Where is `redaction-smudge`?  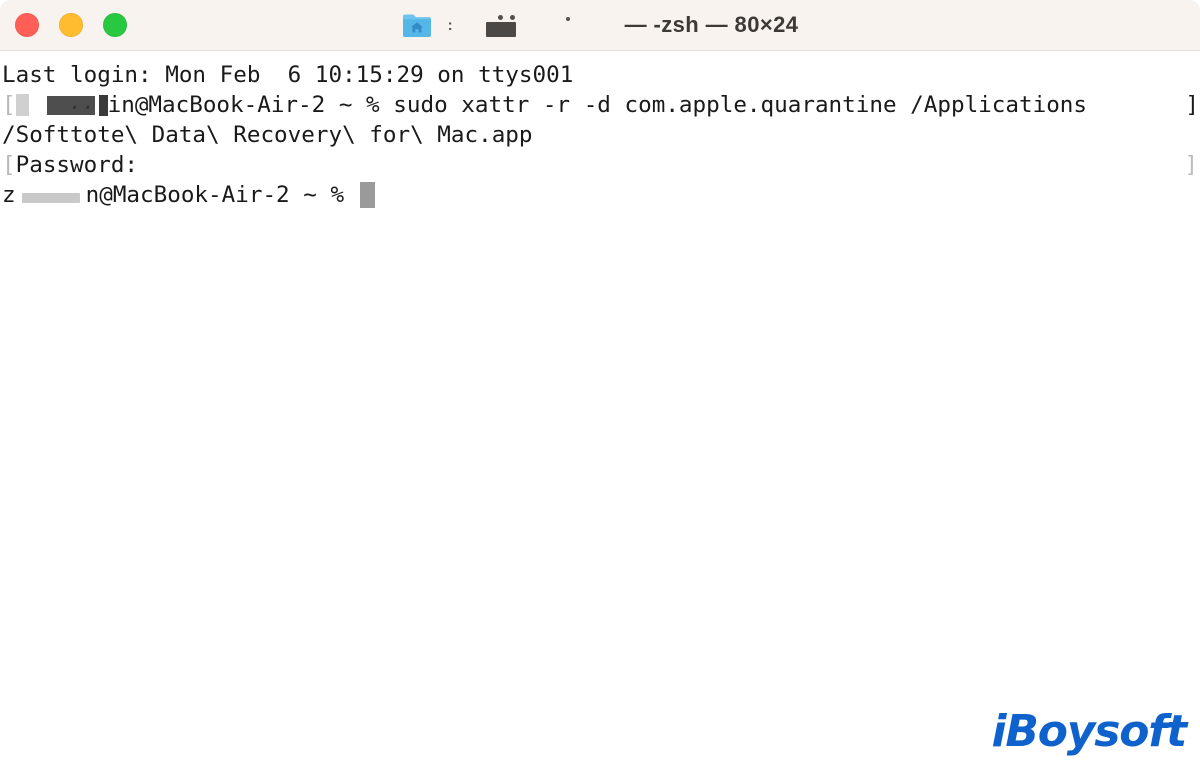 redaction-smudge is located at coordinates (50, 198).